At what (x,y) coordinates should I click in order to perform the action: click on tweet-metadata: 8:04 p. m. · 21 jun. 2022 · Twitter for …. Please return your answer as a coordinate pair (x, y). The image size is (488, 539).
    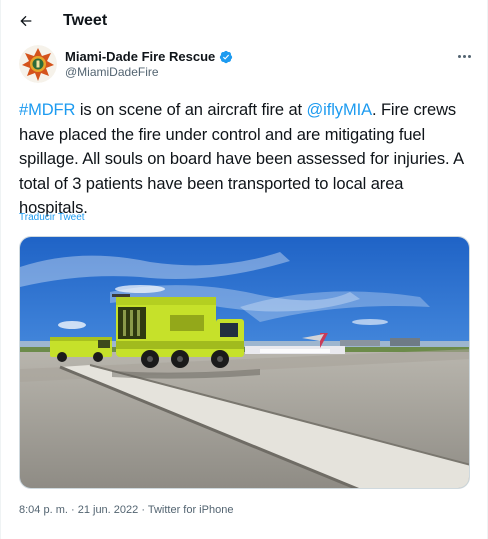
    Looking at the image, I should click on (126, 510).